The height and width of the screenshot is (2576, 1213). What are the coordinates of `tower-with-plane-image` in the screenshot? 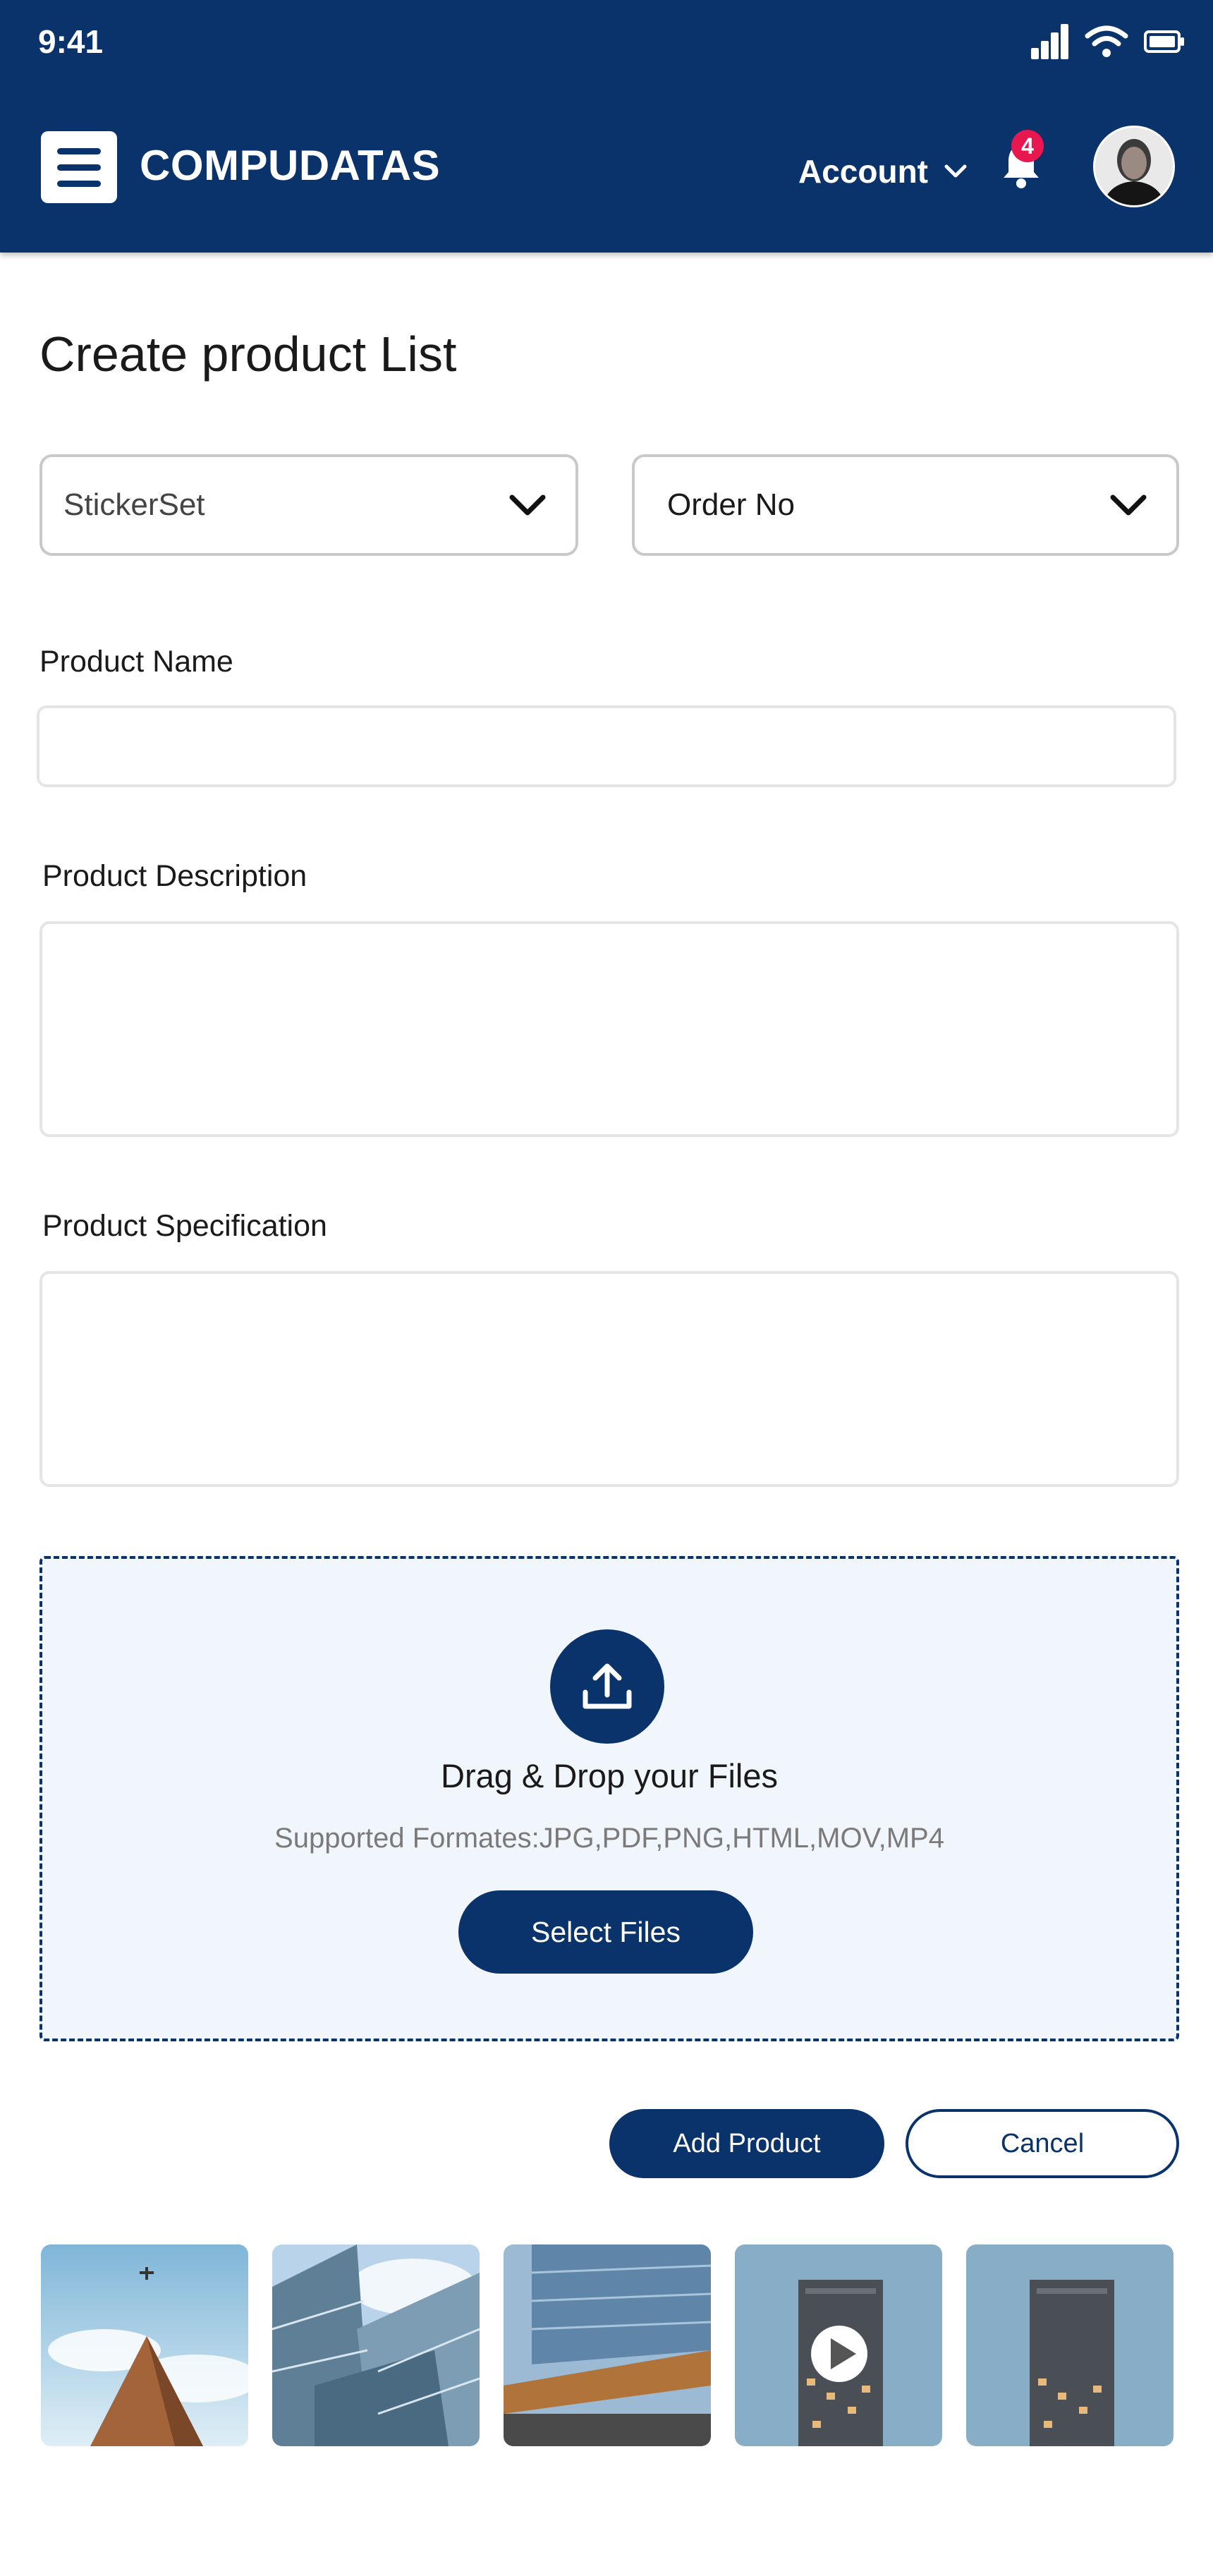 It's located at (144, 2345).